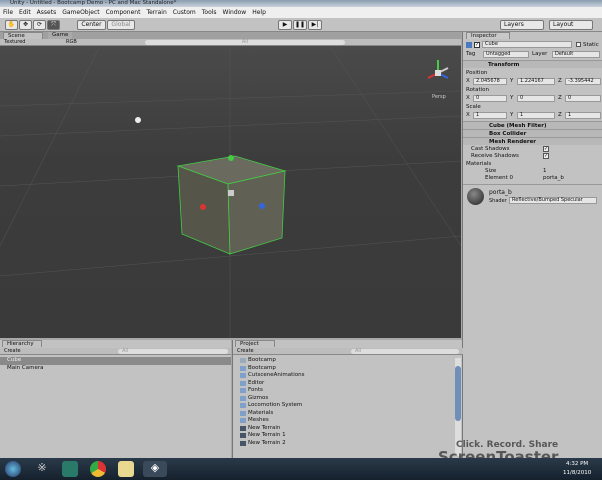 The image size is (602, 480). I want to click on menu-component: Component, so click(123, 12).